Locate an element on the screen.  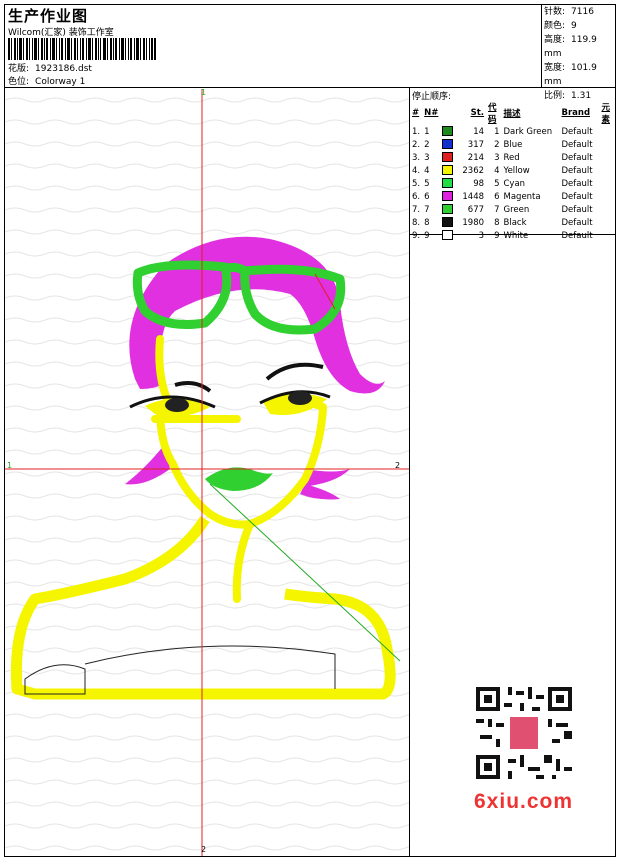
table-row: 5. 5 98 5 Cyan Default is located at coordinates (512, 183).